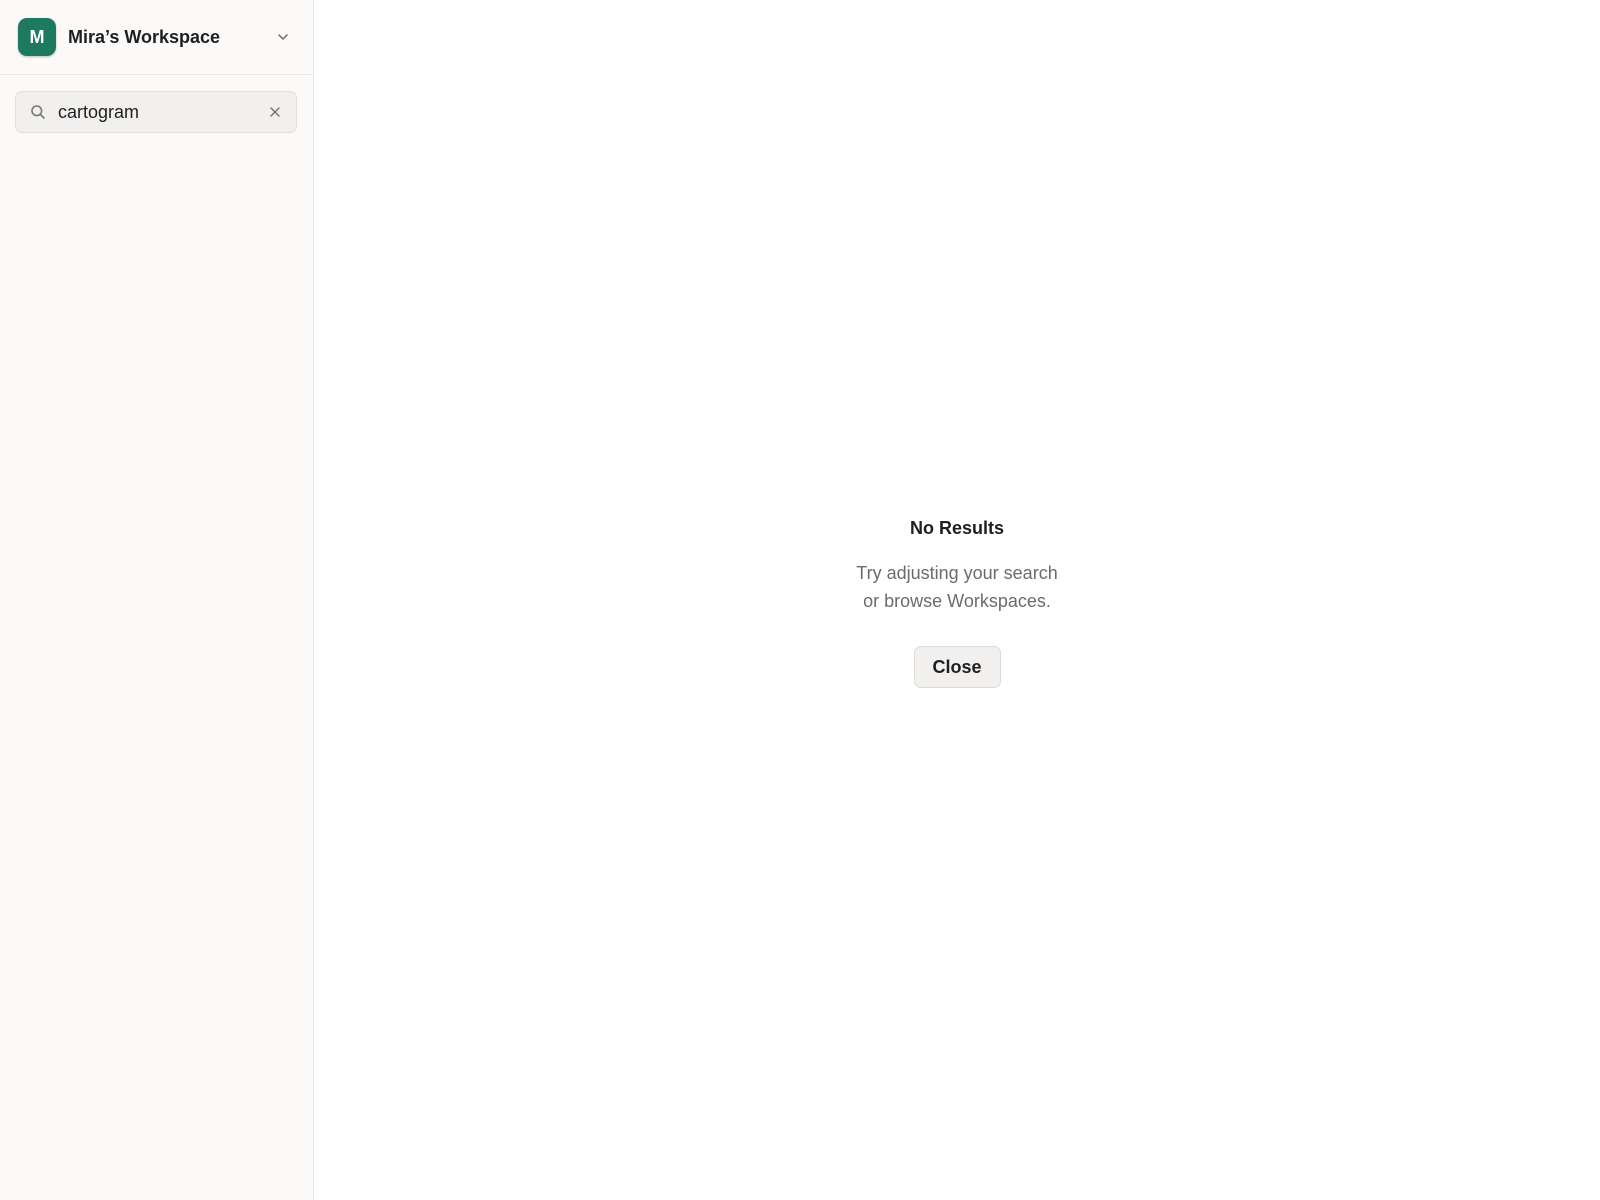 This screenshot has height=1200, width=1600. What do you see at coordinates (957, 667) in the screenshot?
I see `close-button: Close` at bounding box center [957, 667].